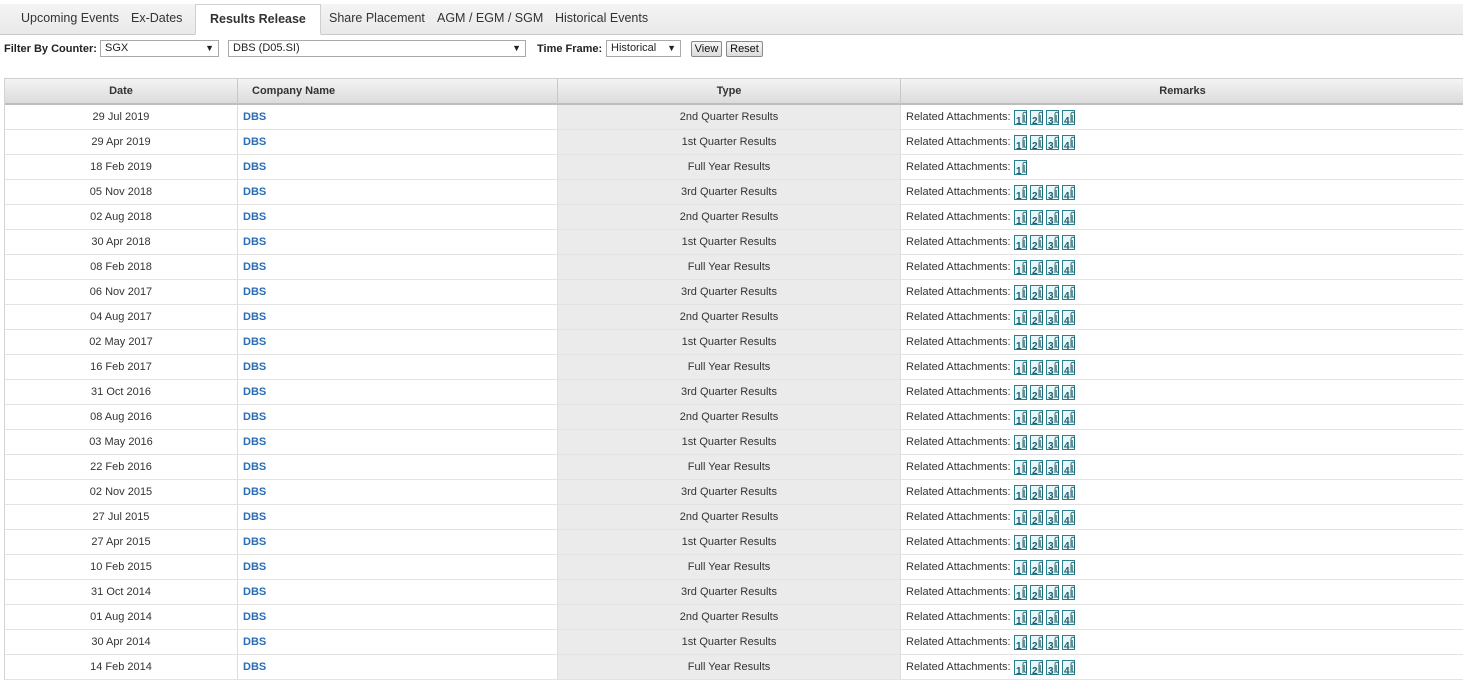  What do you see at coordinates (398, 91) in the screenshot?
I see `header-company-name: Company Name` at bounding box center [398, 91].